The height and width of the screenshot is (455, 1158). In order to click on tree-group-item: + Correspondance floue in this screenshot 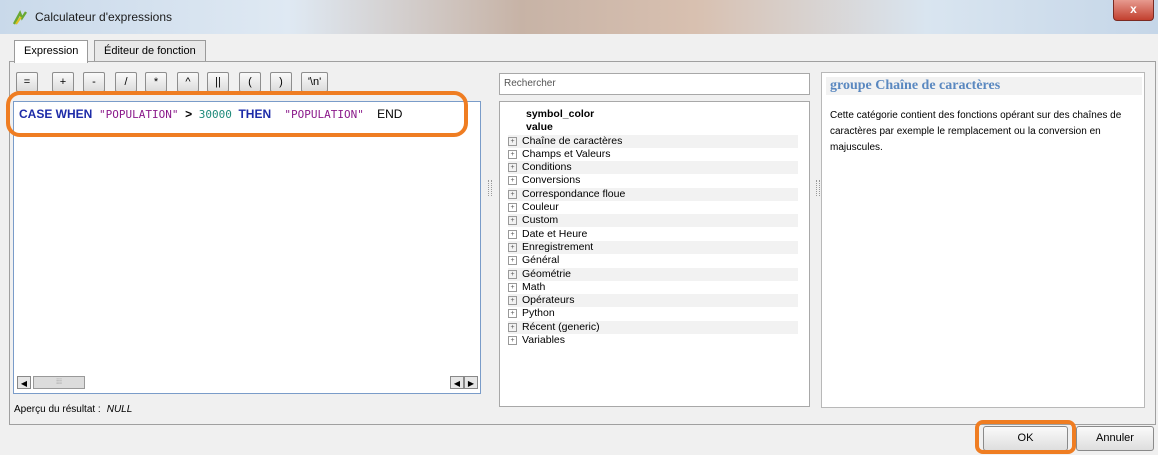, I will do `click(653, 194)`.